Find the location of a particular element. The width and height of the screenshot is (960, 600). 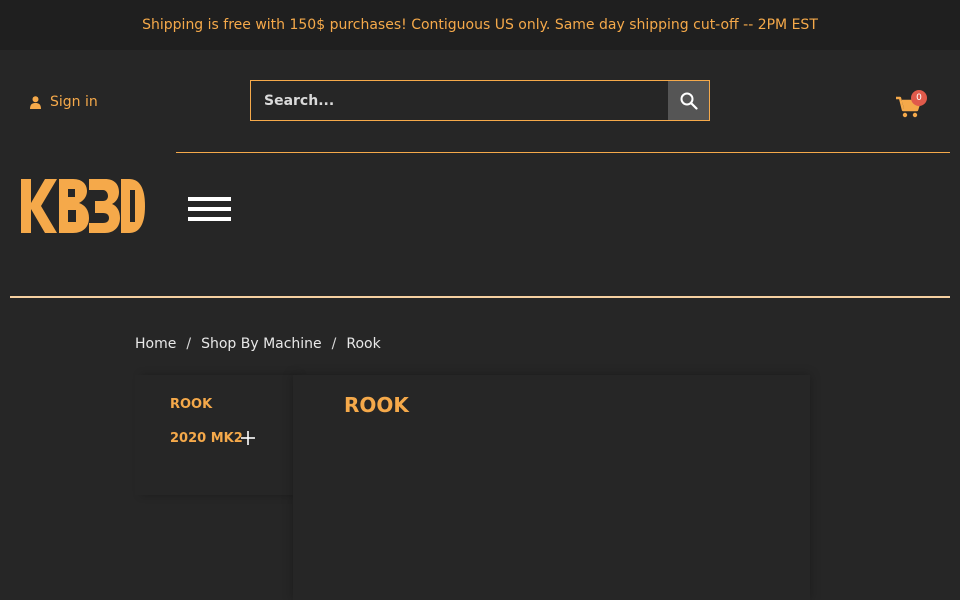

hamburger-icon is located at coordinates (209, 209).